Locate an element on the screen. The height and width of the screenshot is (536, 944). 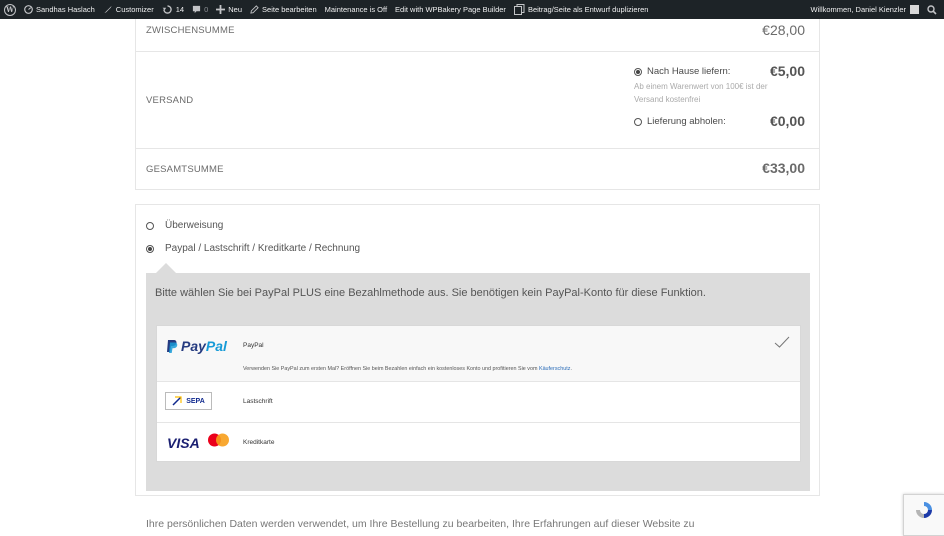
paypal-logo-pay: Pay is located at coordinates (193, 346).